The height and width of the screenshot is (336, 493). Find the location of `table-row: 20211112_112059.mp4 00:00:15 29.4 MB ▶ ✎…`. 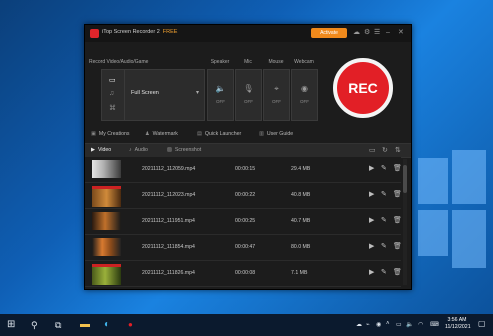

table-row: 20211112_112059.mp4 00:00:15 29.4 MB ▶ ✎… is located at coordinates (243, 170).